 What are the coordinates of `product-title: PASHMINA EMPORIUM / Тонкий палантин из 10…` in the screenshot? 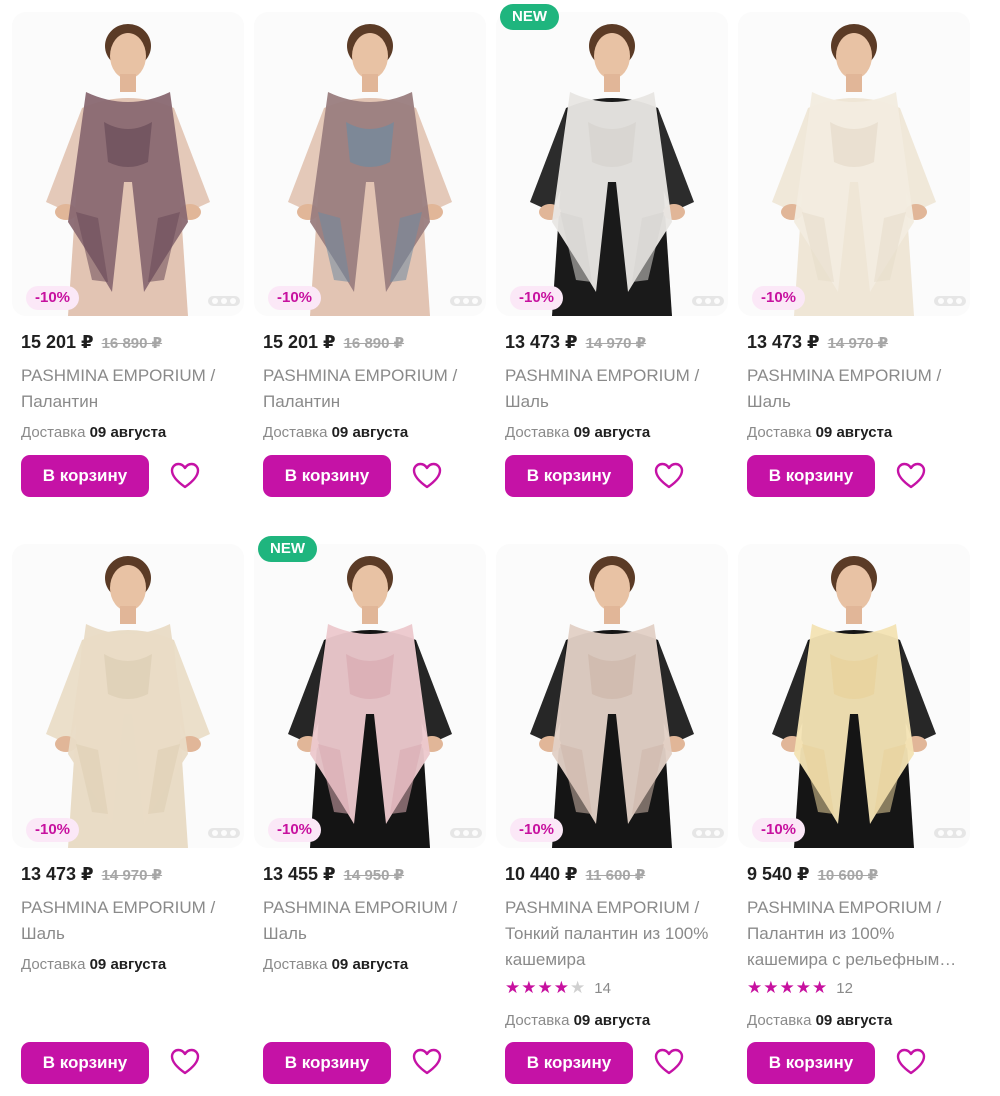 It's located at (618, 934).